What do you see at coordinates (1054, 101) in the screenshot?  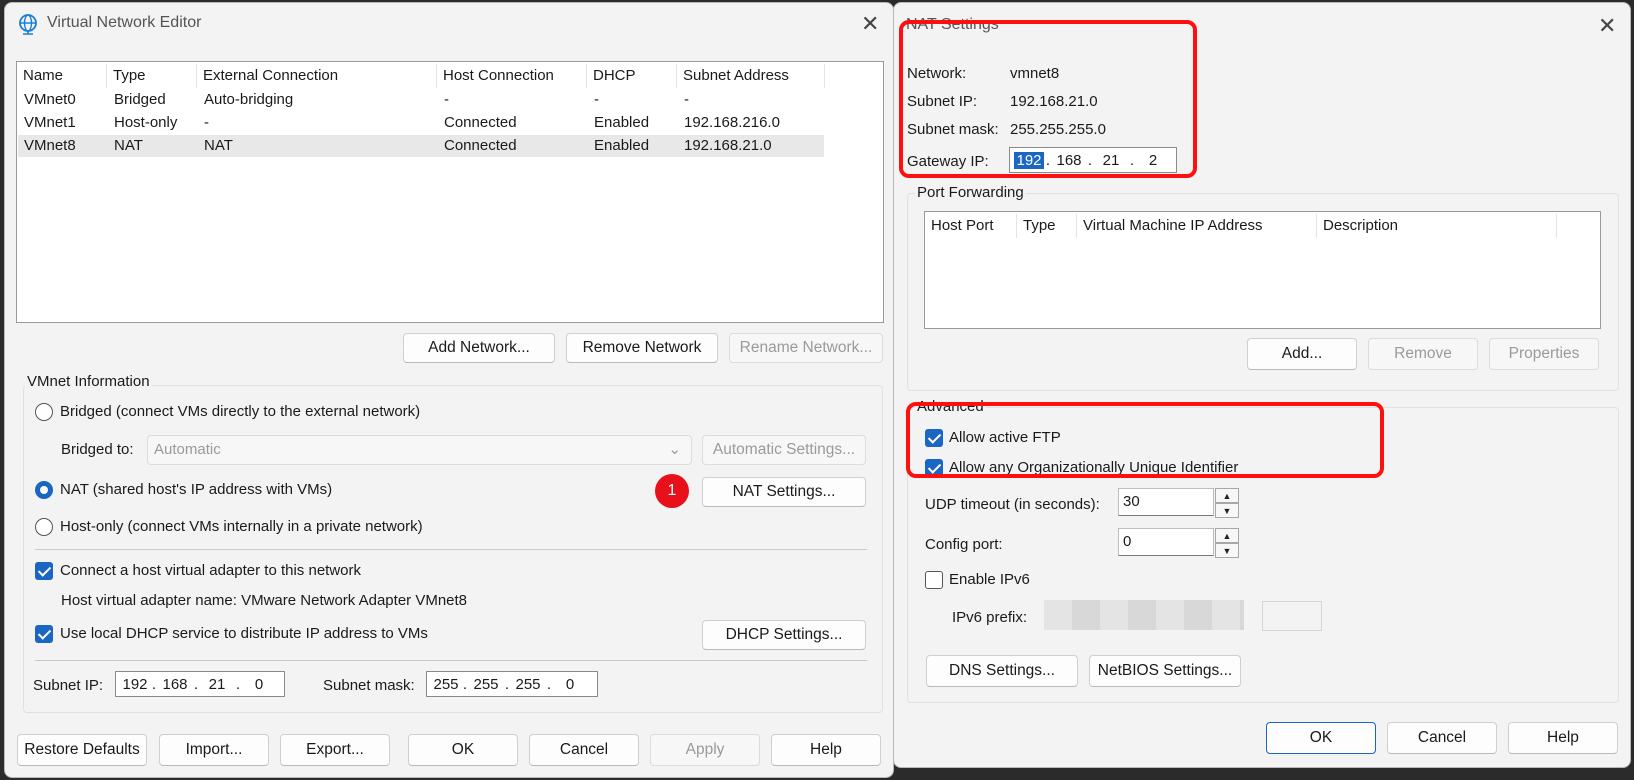 I see `subnet-ip-value: 192.168.21.0` at bounding box center [1054, 101].